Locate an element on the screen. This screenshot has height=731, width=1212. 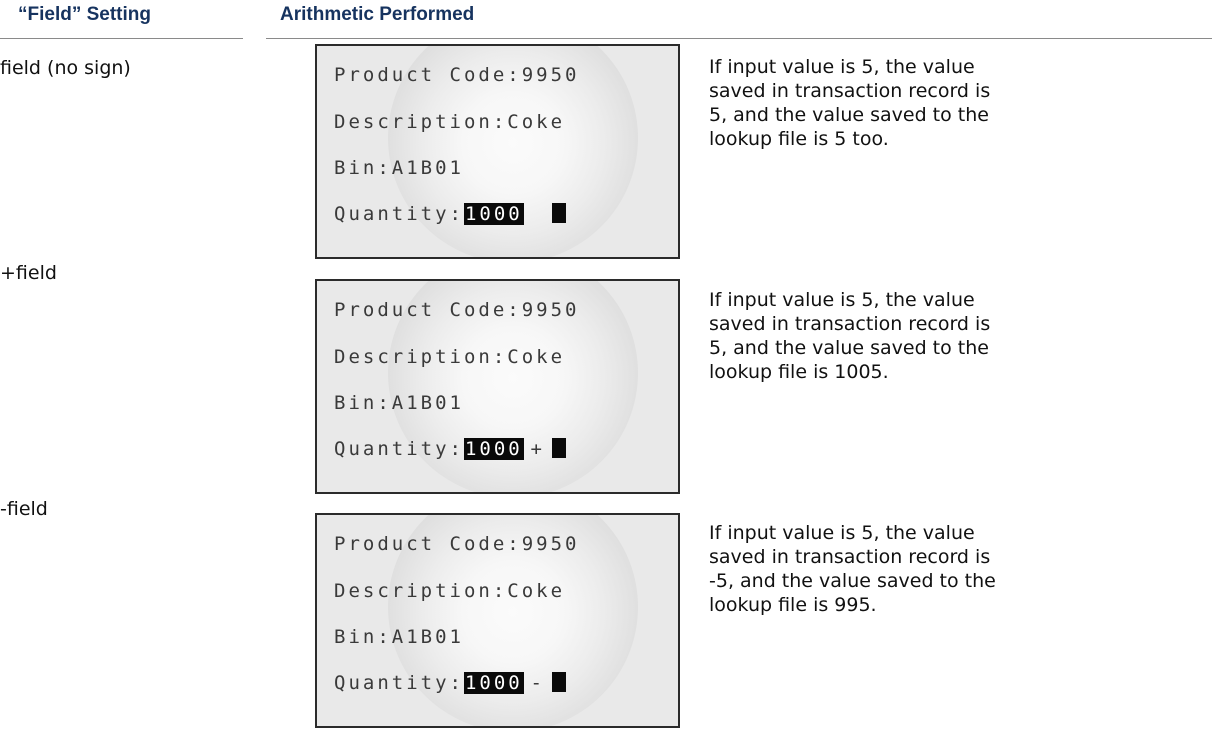
row-setting-label: +field is located at coordinates (28, 273).